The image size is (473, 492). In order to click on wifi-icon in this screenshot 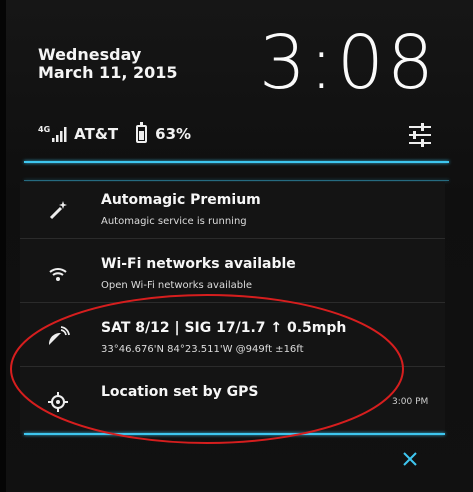, I will do `click(58, 274)`.